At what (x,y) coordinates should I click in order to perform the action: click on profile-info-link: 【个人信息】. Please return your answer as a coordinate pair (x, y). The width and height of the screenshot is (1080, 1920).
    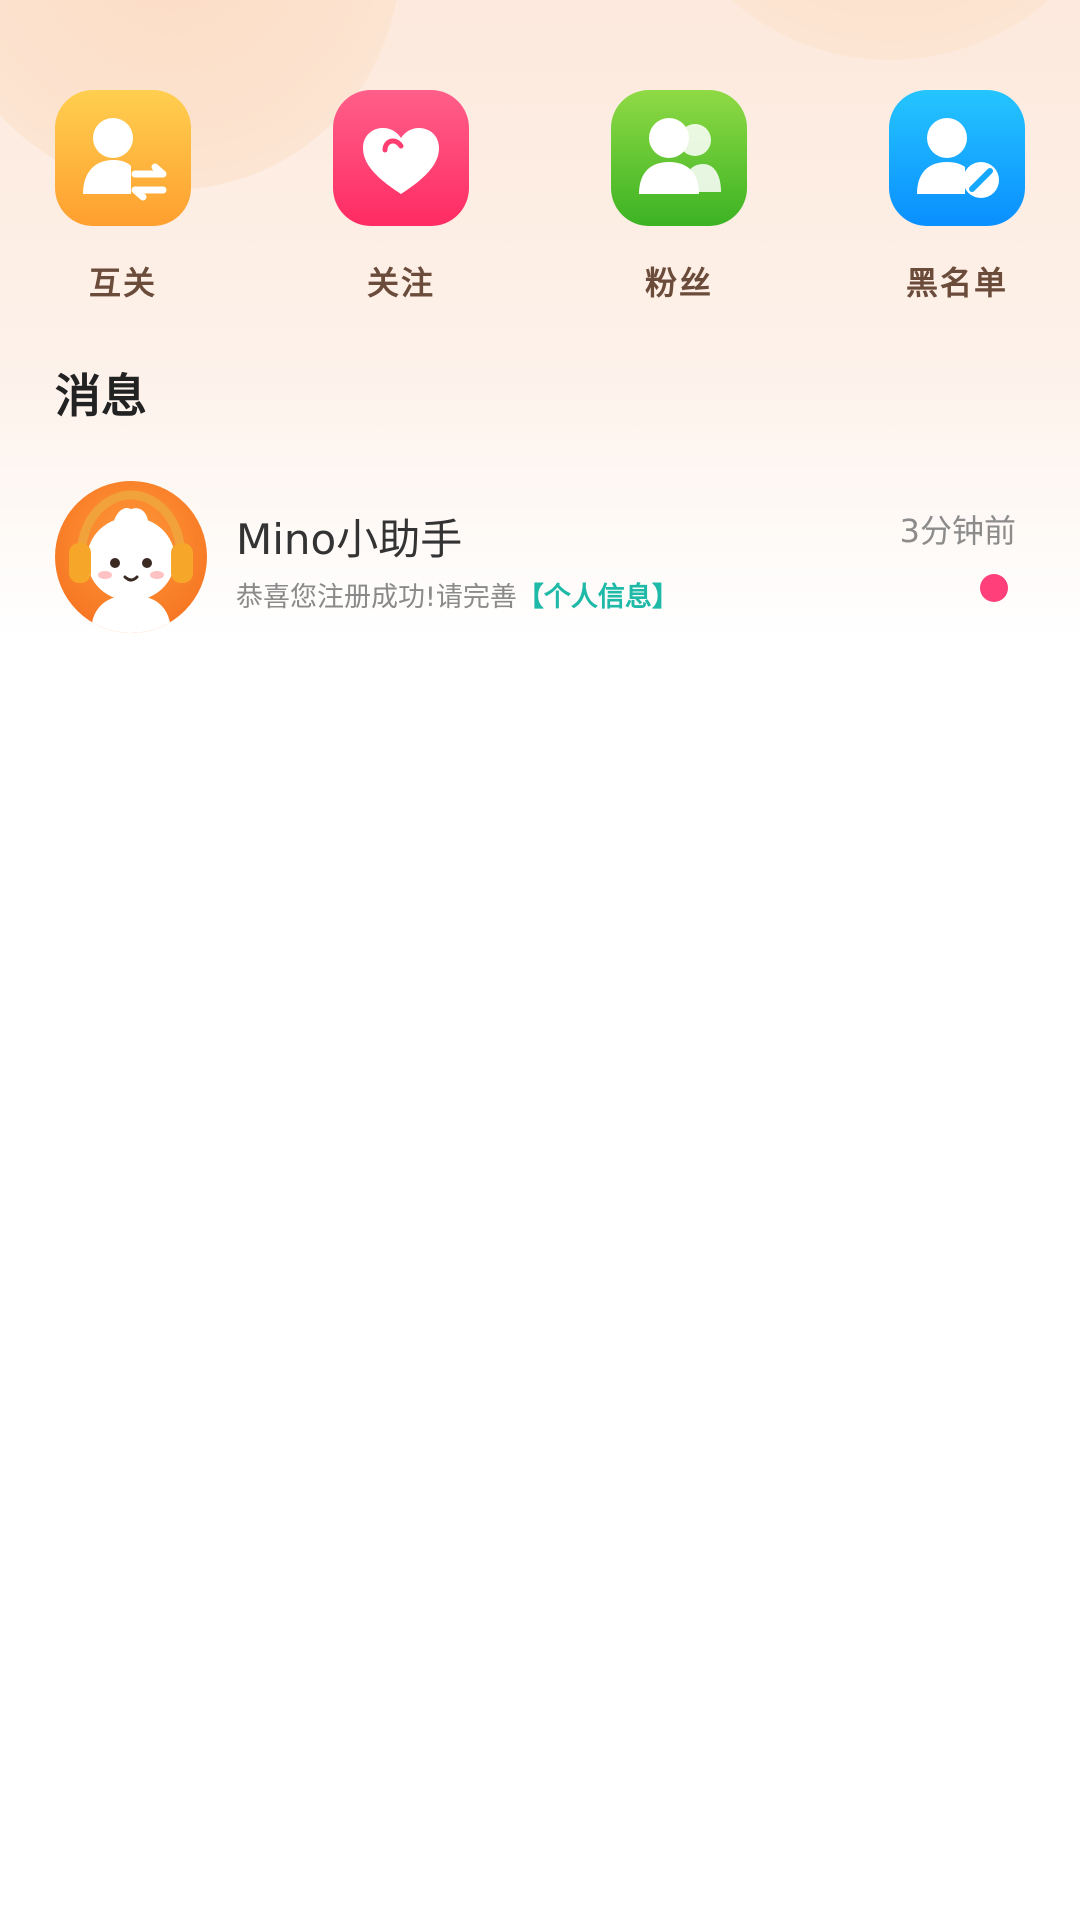
    Looking at the image, I should click on (598, 597).